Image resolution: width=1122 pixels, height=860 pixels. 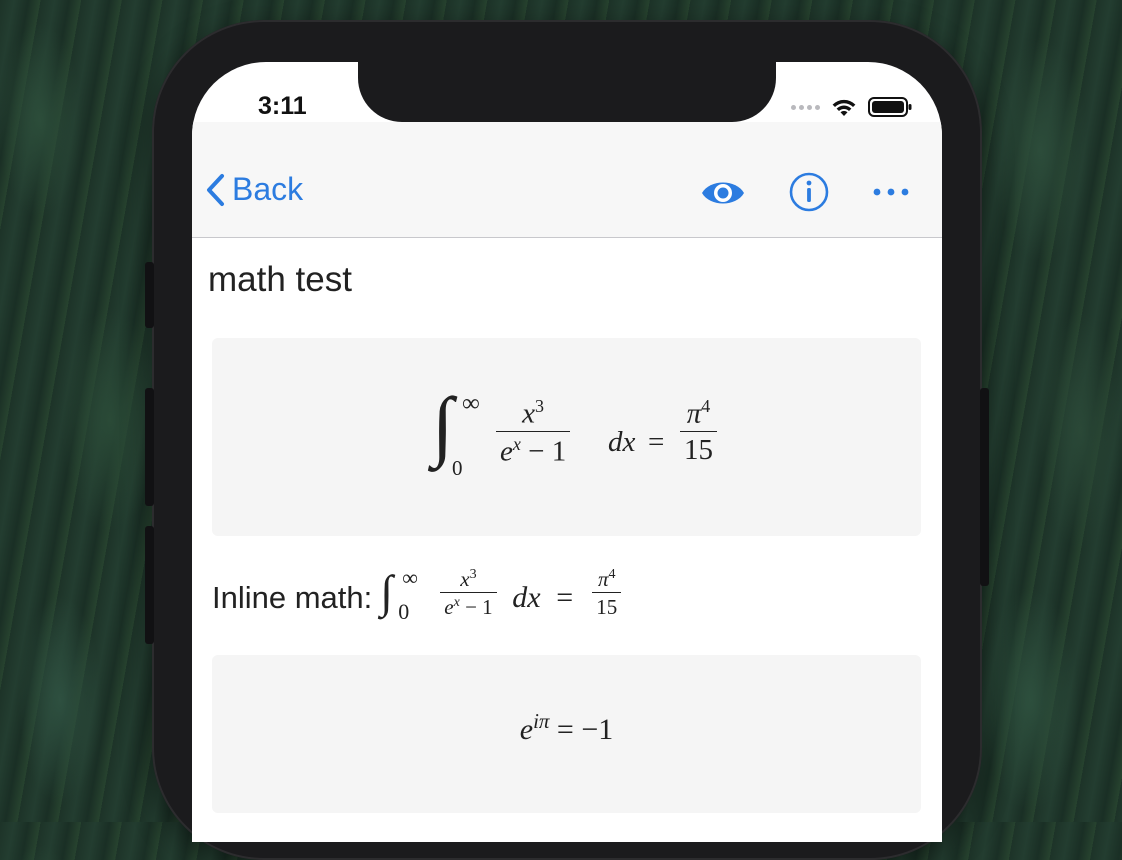 I want to click on back-button-label: Back, so click(x=268, y=189).